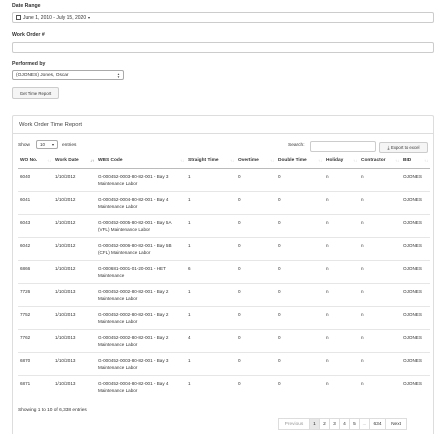  What do you see at coordinates (341, 161) in the screenshot?
I see `column-header: Holiday ↑↓` at bounding box center [341, 161].